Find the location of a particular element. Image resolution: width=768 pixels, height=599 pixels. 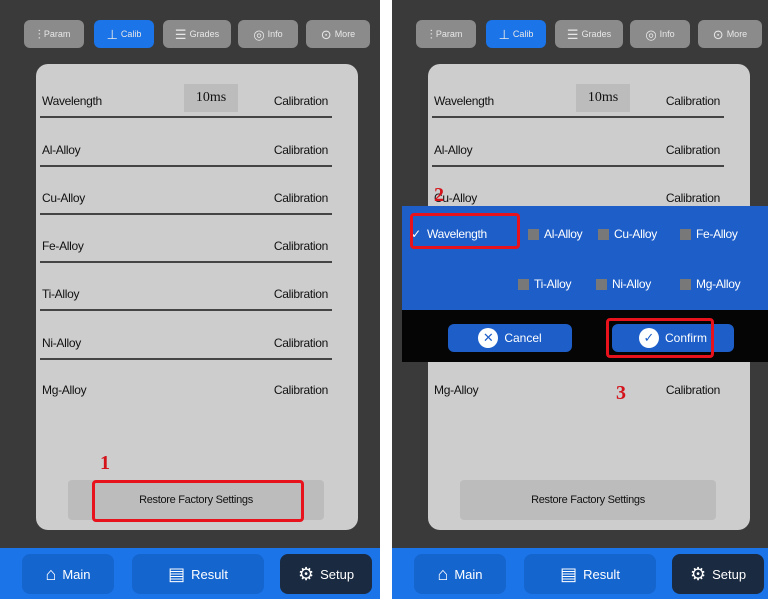

calibration-row-cu-alloy: Cu-Alloy Calibration is located at coordinates (186, 194).